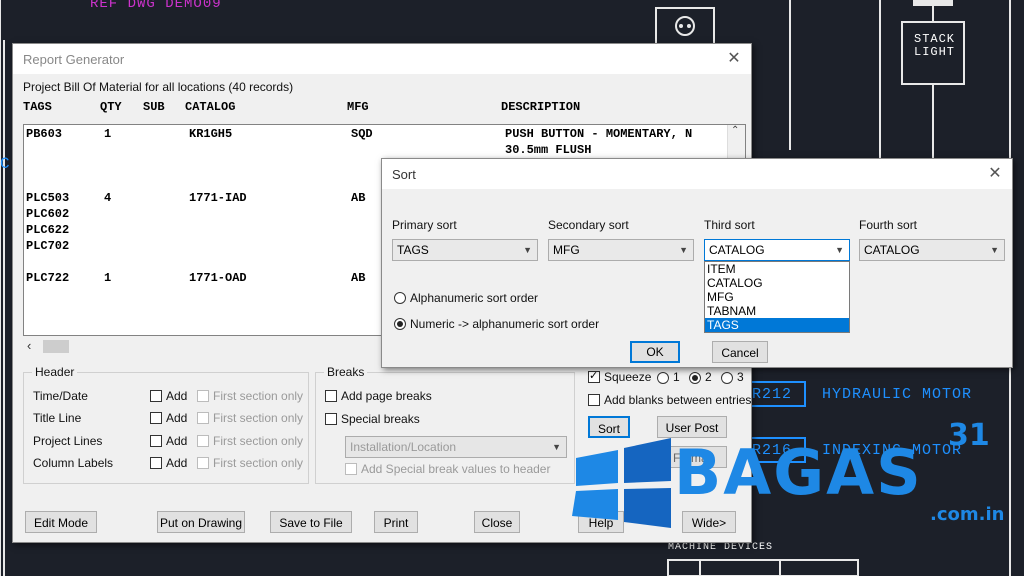  I want to click on row-catalog: 1771-IAD, so click(218, 198).